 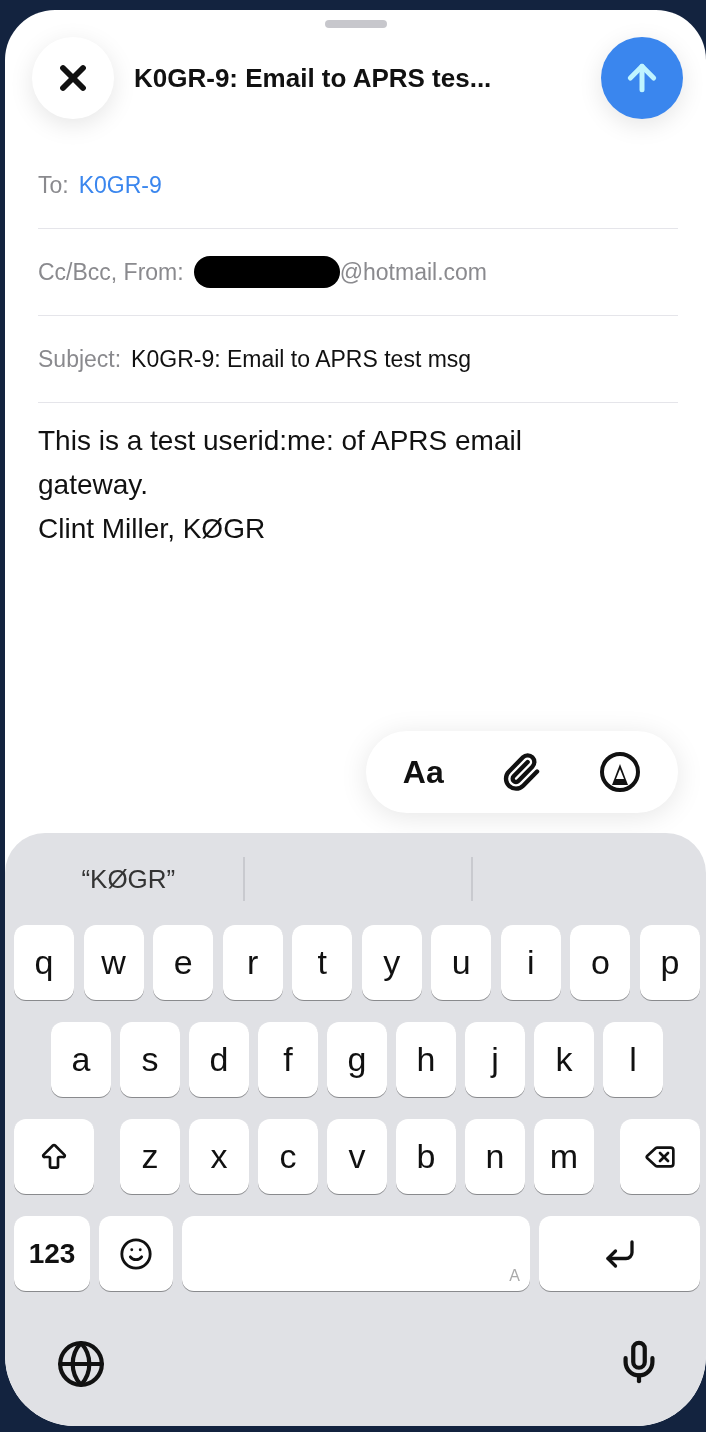 What do you see at coordinates (495, 1156) in the screenshot?
I see `letter-key: n` at bounding box center [495, 1156].